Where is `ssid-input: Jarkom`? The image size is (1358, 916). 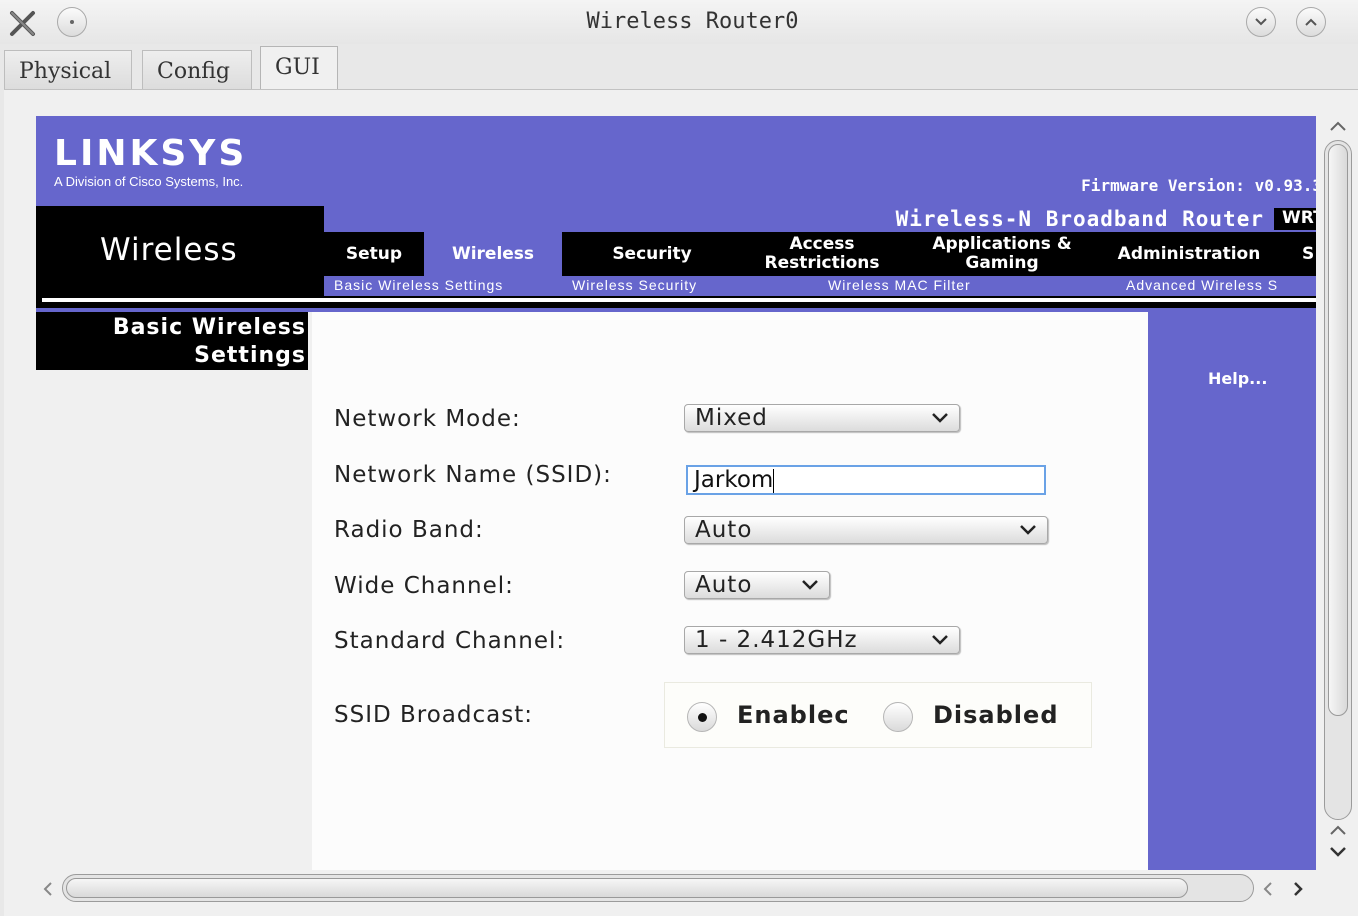 ssid-input: Jarkom is located at coordinates (866, 480).